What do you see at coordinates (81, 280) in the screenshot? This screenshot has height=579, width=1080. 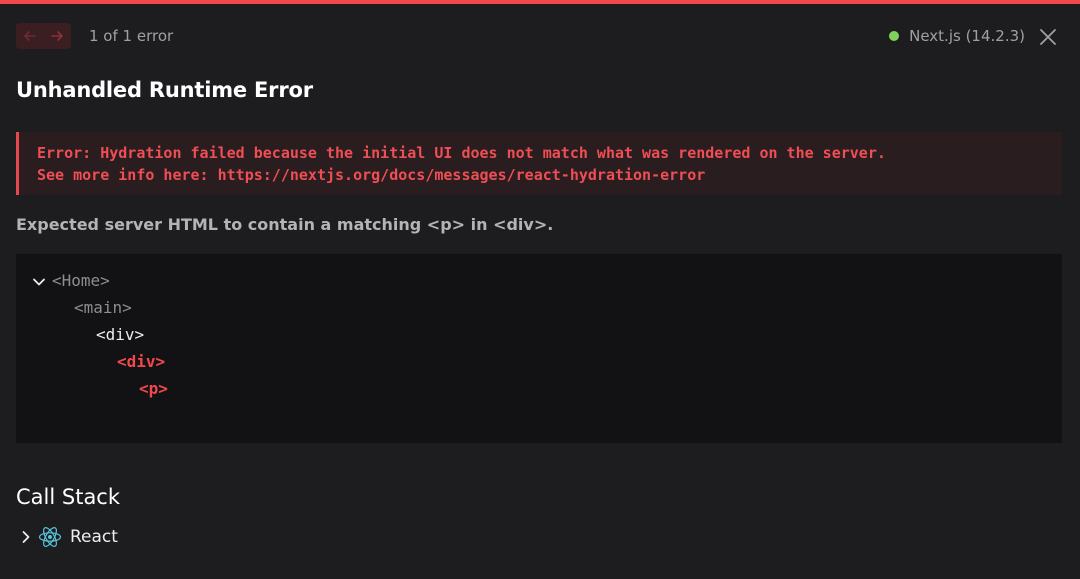 I see `tree-node-home: <Home>` at bounding box center [81, 280].